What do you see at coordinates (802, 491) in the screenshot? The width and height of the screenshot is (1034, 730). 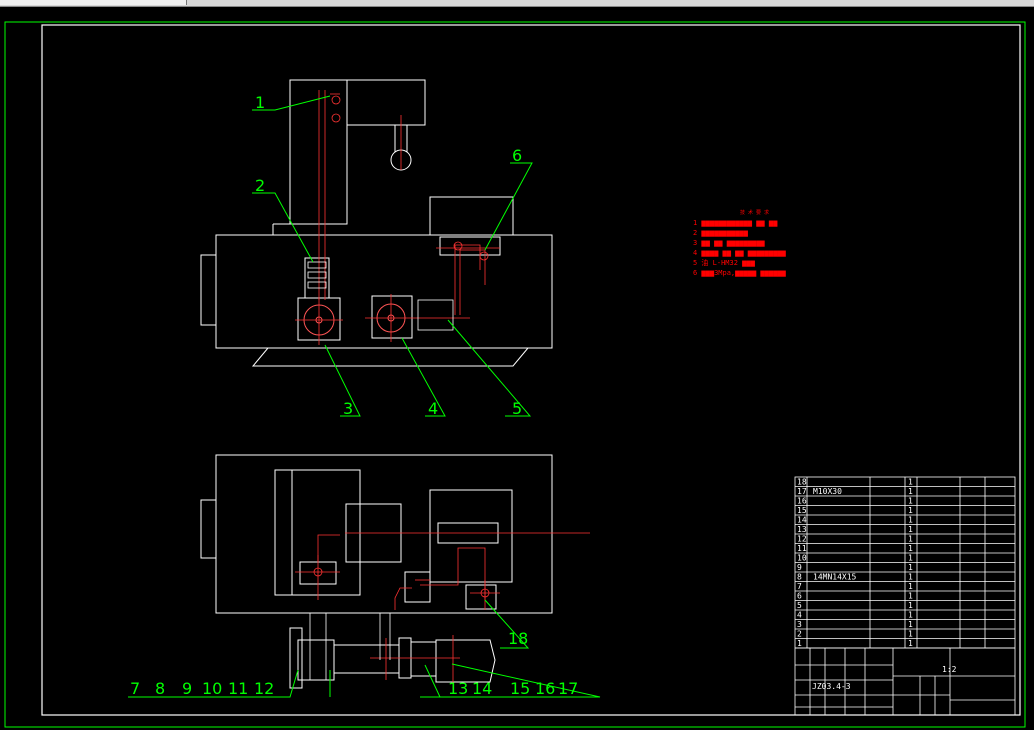 I see `parts-row-number: 17` at bounding box center [802, 491].